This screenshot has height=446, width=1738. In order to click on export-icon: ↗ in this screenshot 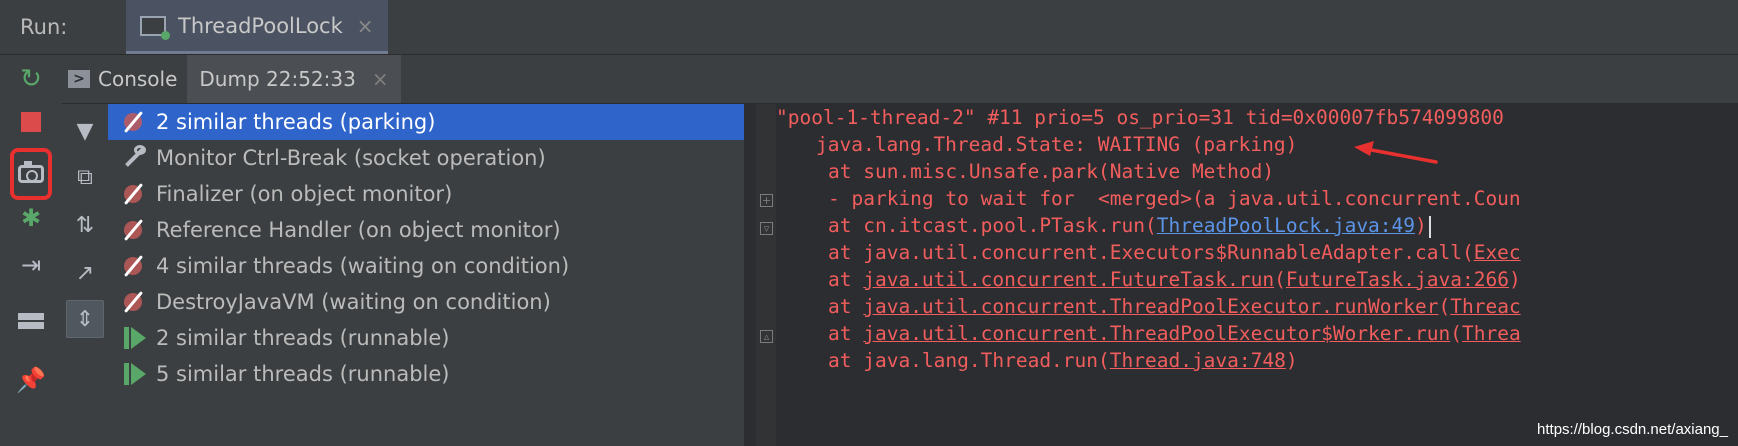, I will do `click(85, 273)`.